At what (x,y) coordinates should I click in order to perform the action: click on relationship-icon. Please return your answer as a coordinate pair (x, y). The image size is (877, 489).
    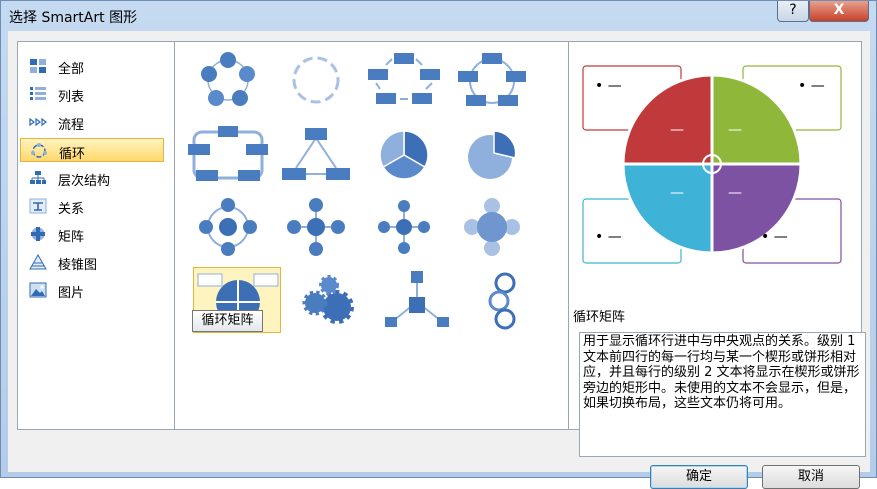
    Looking at the image, I should click on (38, 206).